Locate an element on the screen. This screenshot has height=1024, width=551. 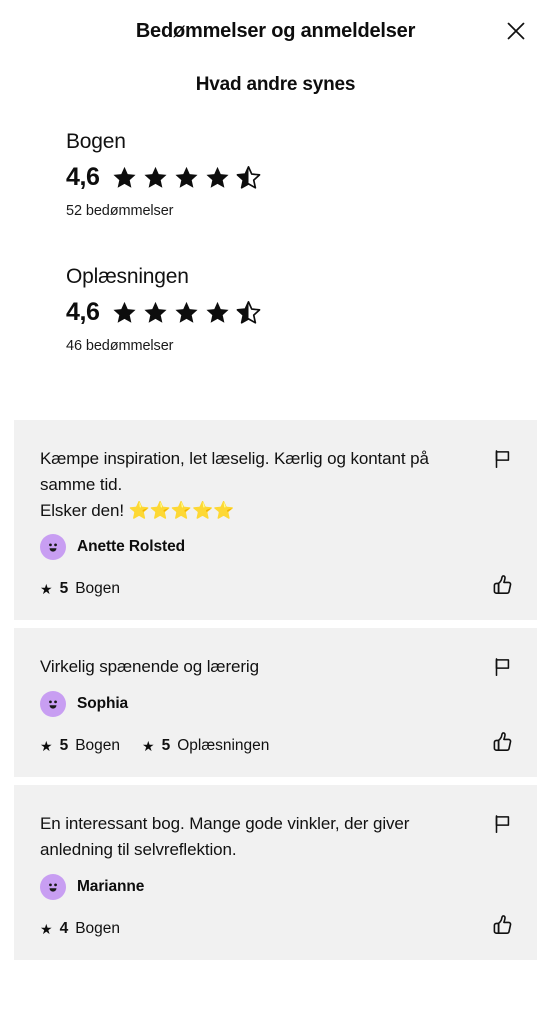
emoji-star-rating: ⭐⭐⭐⭐⭐ is located at coordinates (181, 510).